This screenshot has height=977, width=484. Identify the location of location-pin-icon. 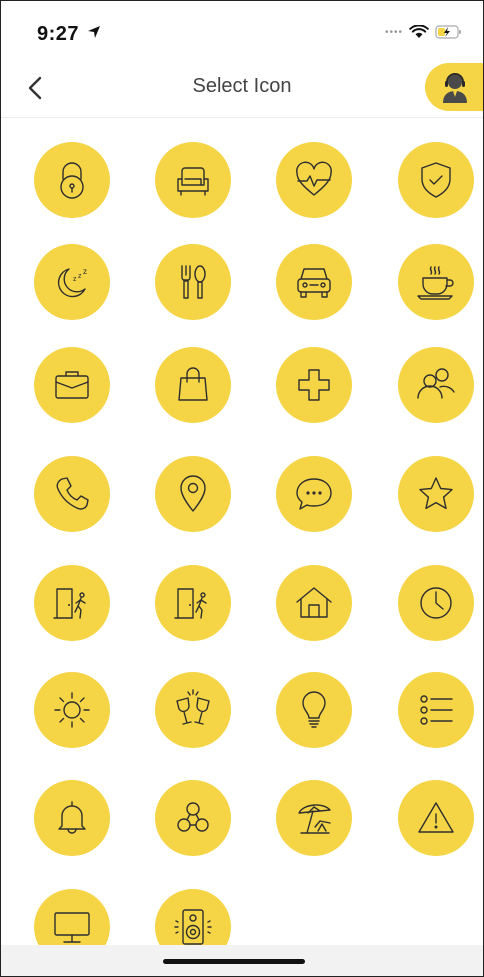
(193, 493).